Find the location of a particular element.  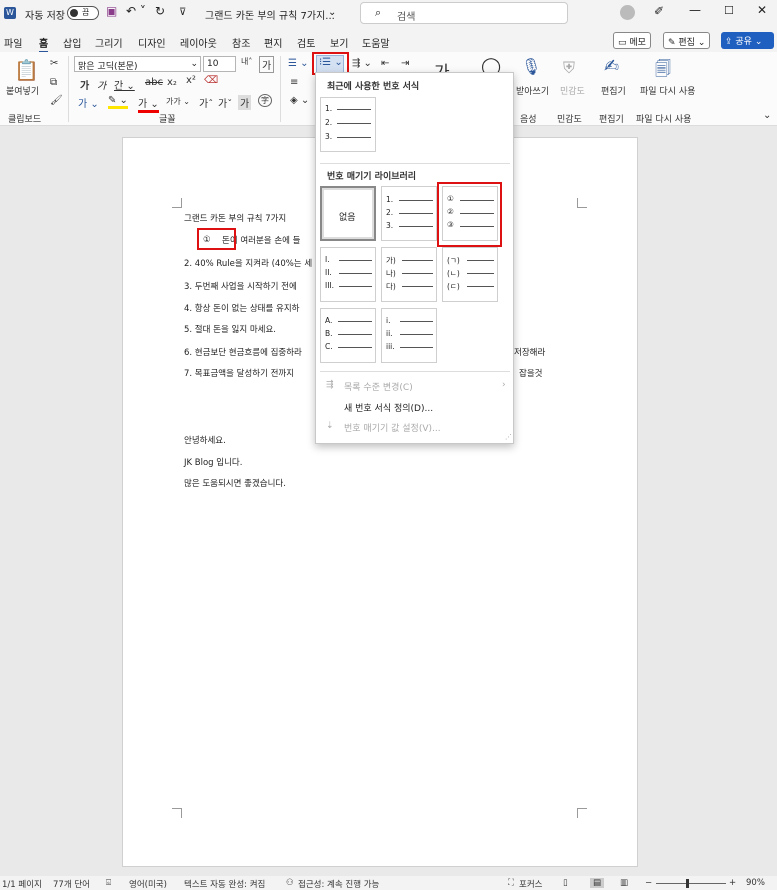

list-item-7-tail: 잡을것 is located at coordinates (530, 373).